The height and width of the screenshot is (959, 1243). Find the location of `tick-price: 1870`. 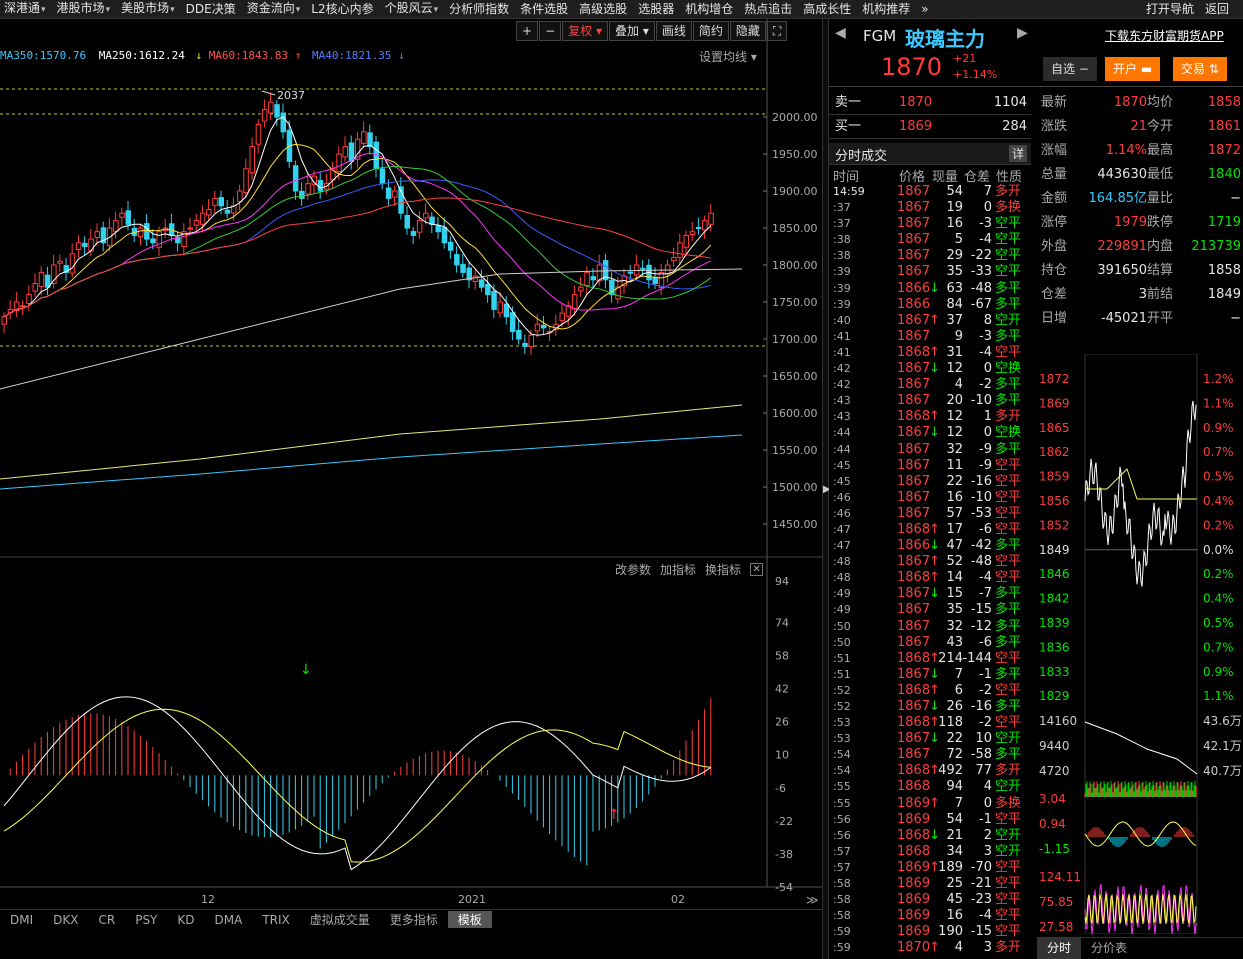

tick-price: 1870 is located at coordinates (914, 948).